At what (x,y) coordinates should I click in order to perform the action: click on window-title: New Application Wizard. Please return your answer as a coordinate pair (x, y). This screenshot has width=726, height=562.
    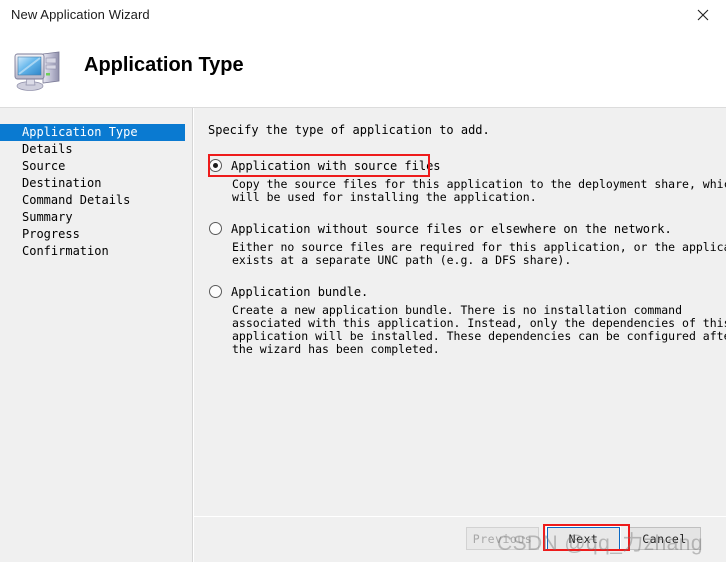
    Looking at the image, I should click on (80, 14).